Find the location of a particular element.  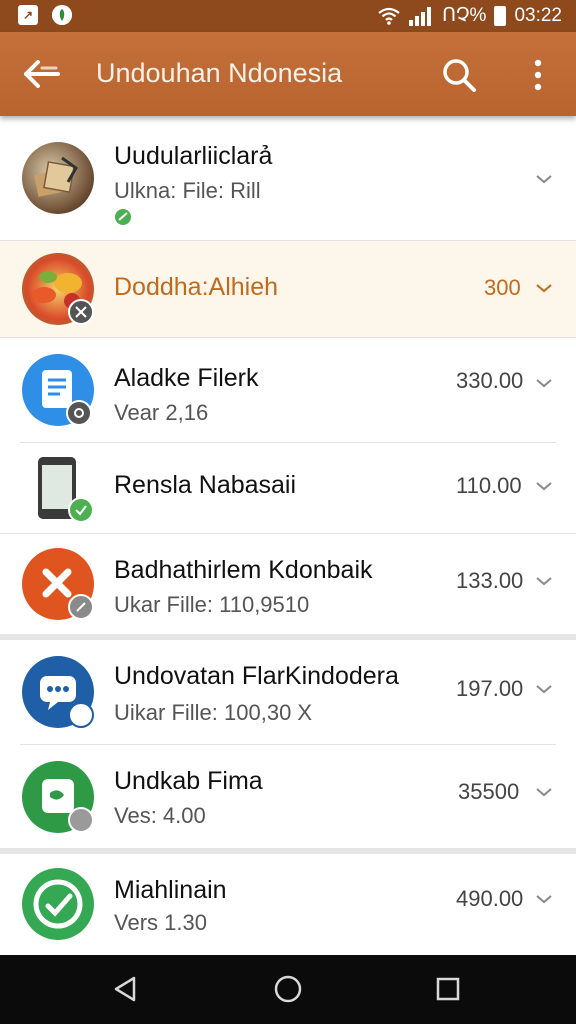

item-value: 110.00 is located at coordinates (489, 485).